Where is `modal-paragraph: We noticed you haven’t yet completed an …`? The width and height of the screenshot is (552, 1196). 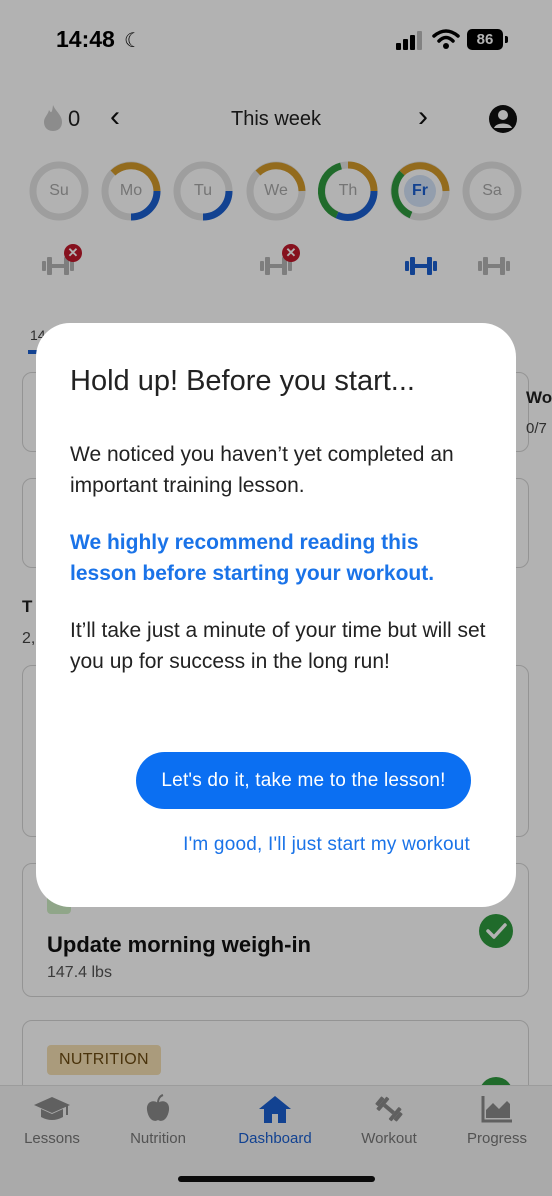
modal-paragraph: We noticed you haven’t yet completed an … is located at coordinates (262, 470).